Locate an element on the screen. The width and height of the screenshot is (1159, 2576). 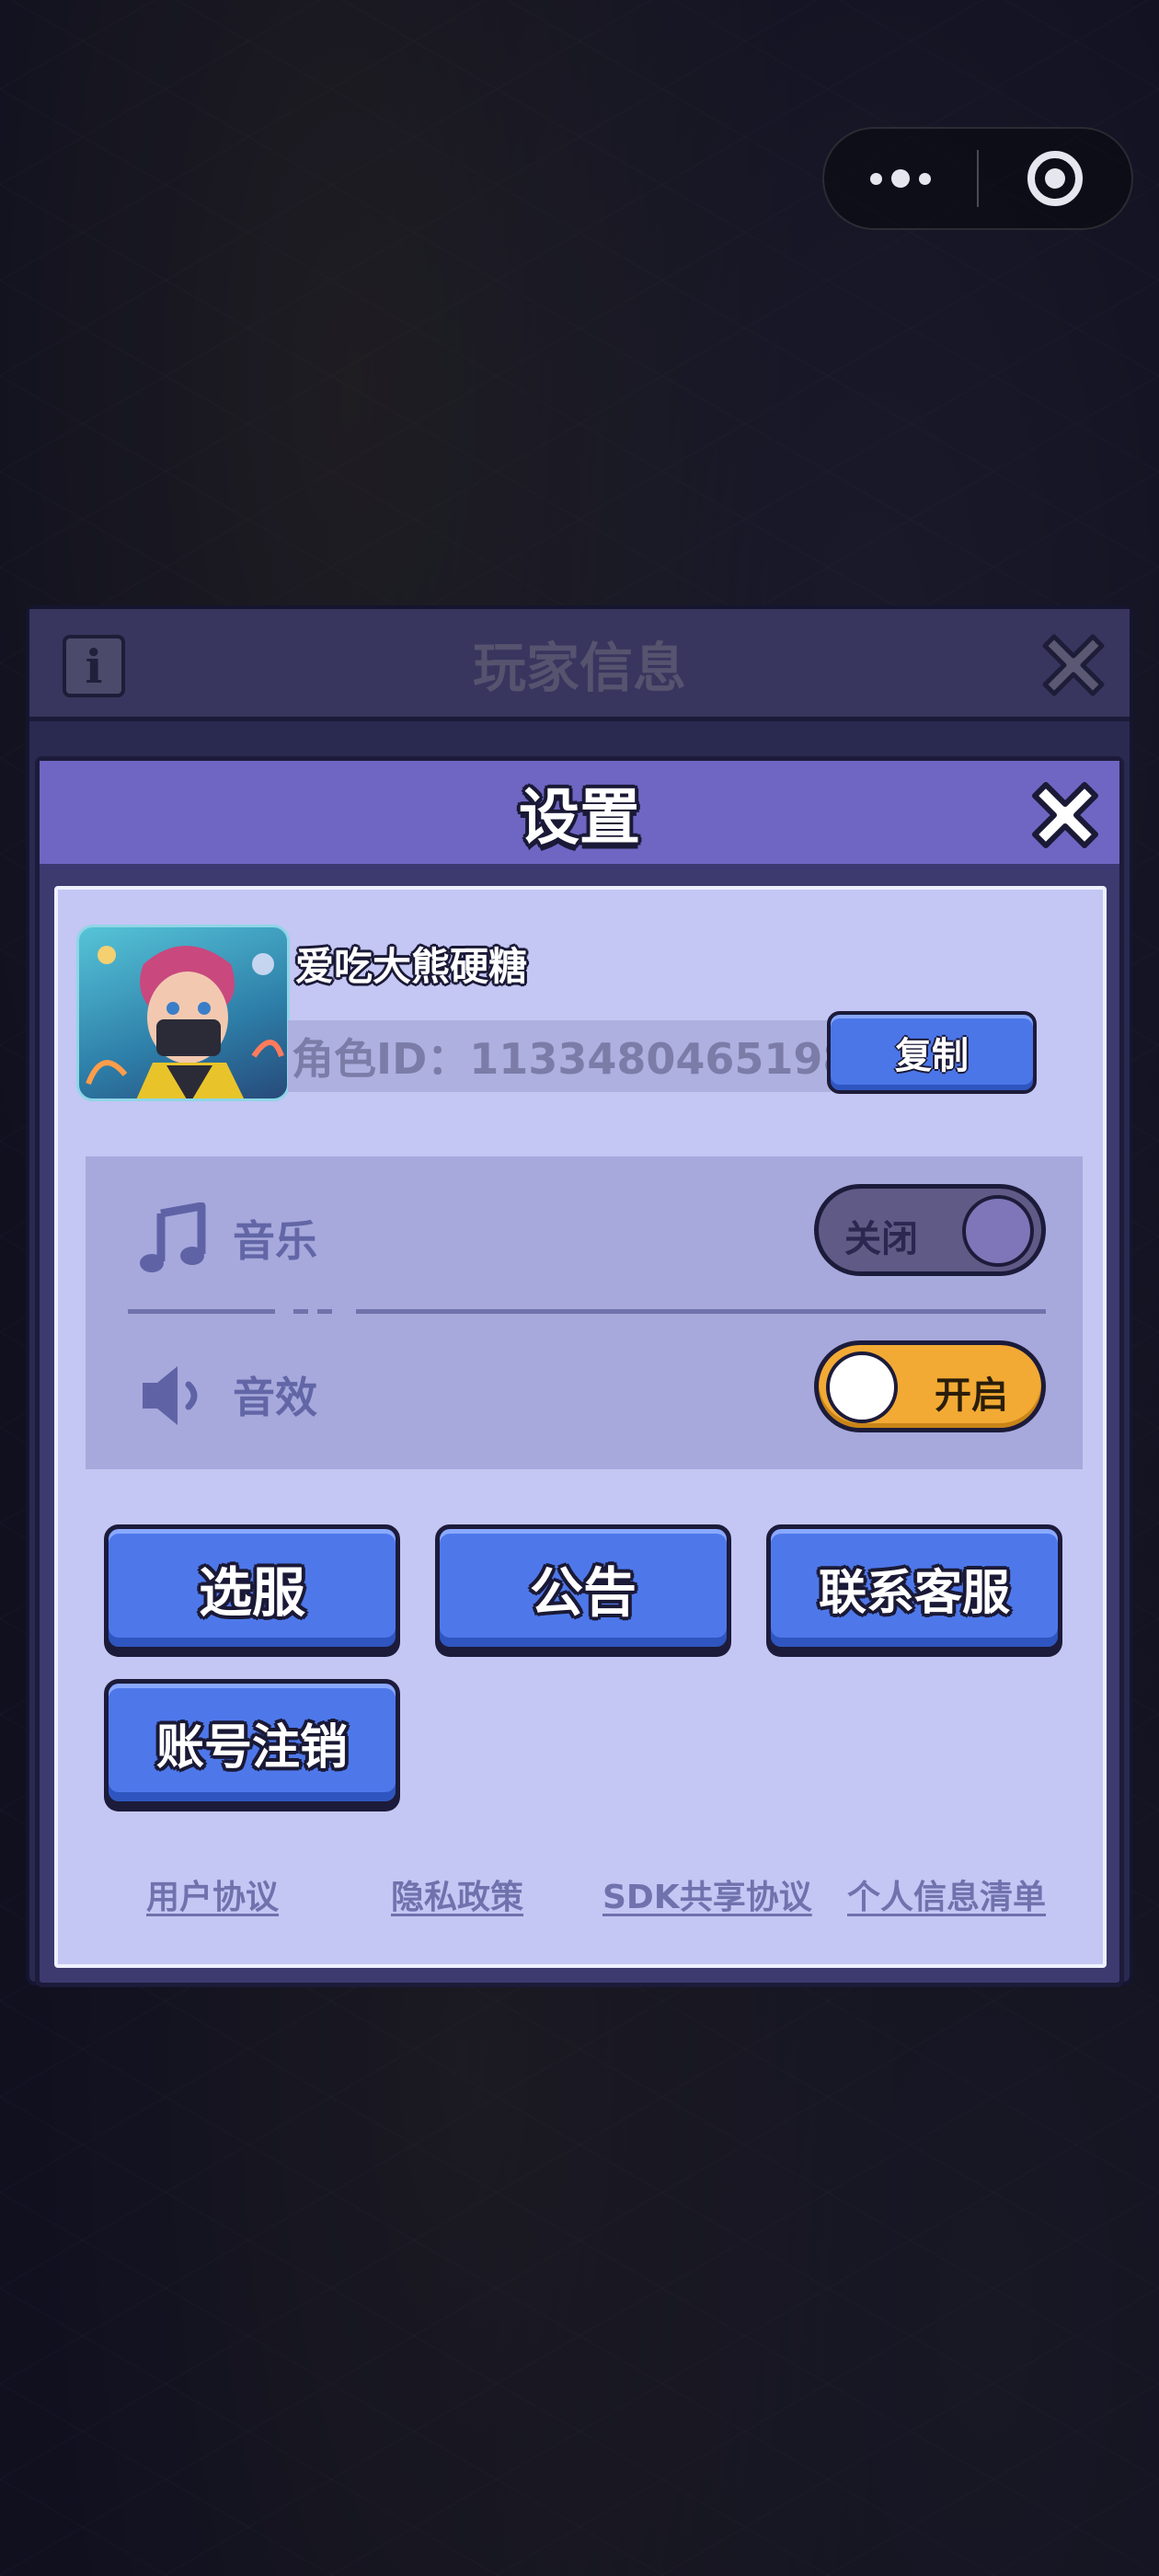
avatar is located at coordinates (183, 1013).